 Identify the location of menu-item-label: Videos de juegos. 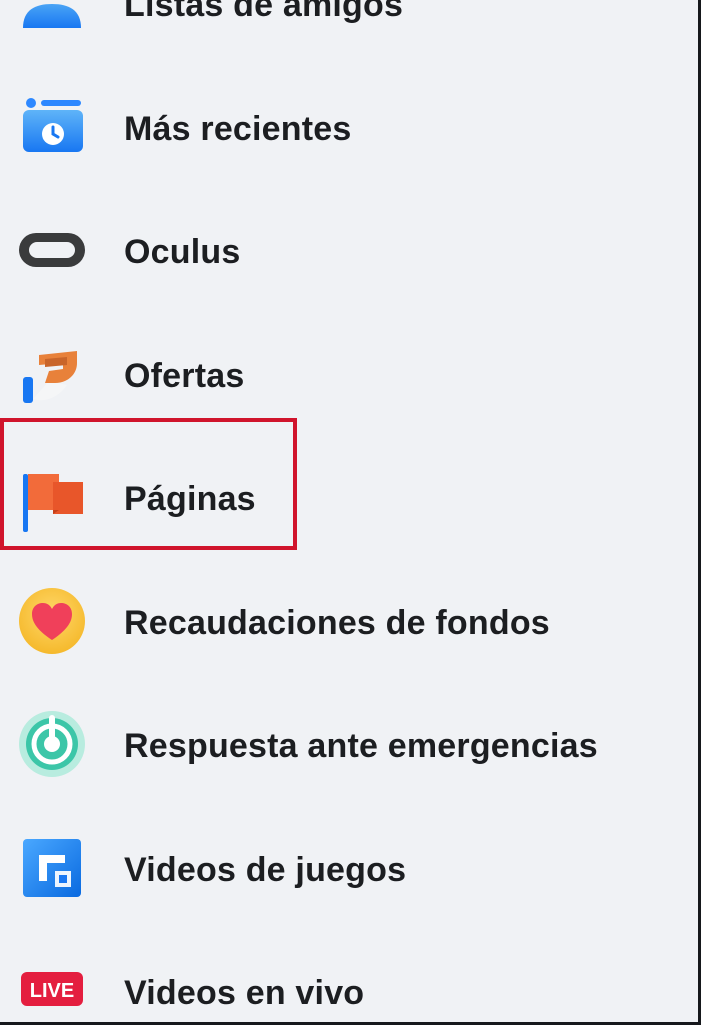
(265, 869).